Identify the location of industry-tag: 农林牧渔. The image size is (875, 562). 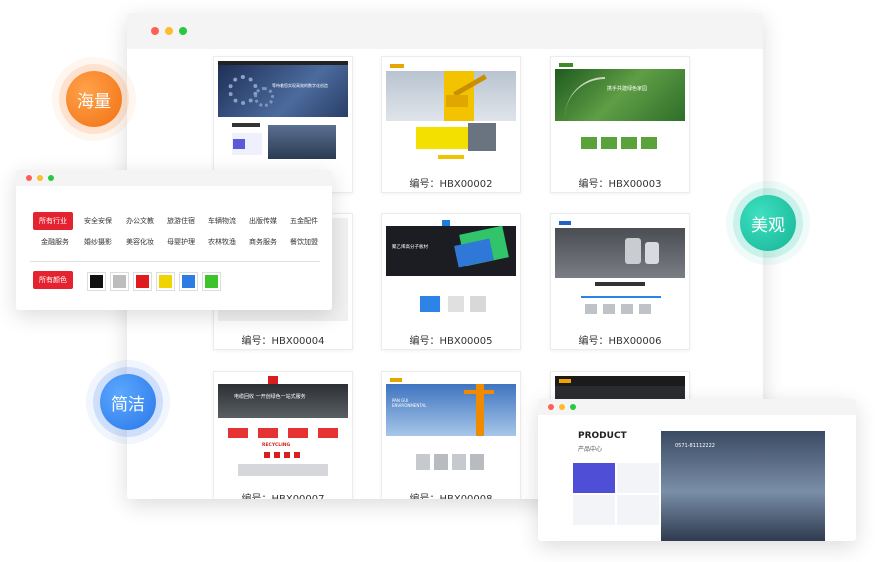
(222, 242).